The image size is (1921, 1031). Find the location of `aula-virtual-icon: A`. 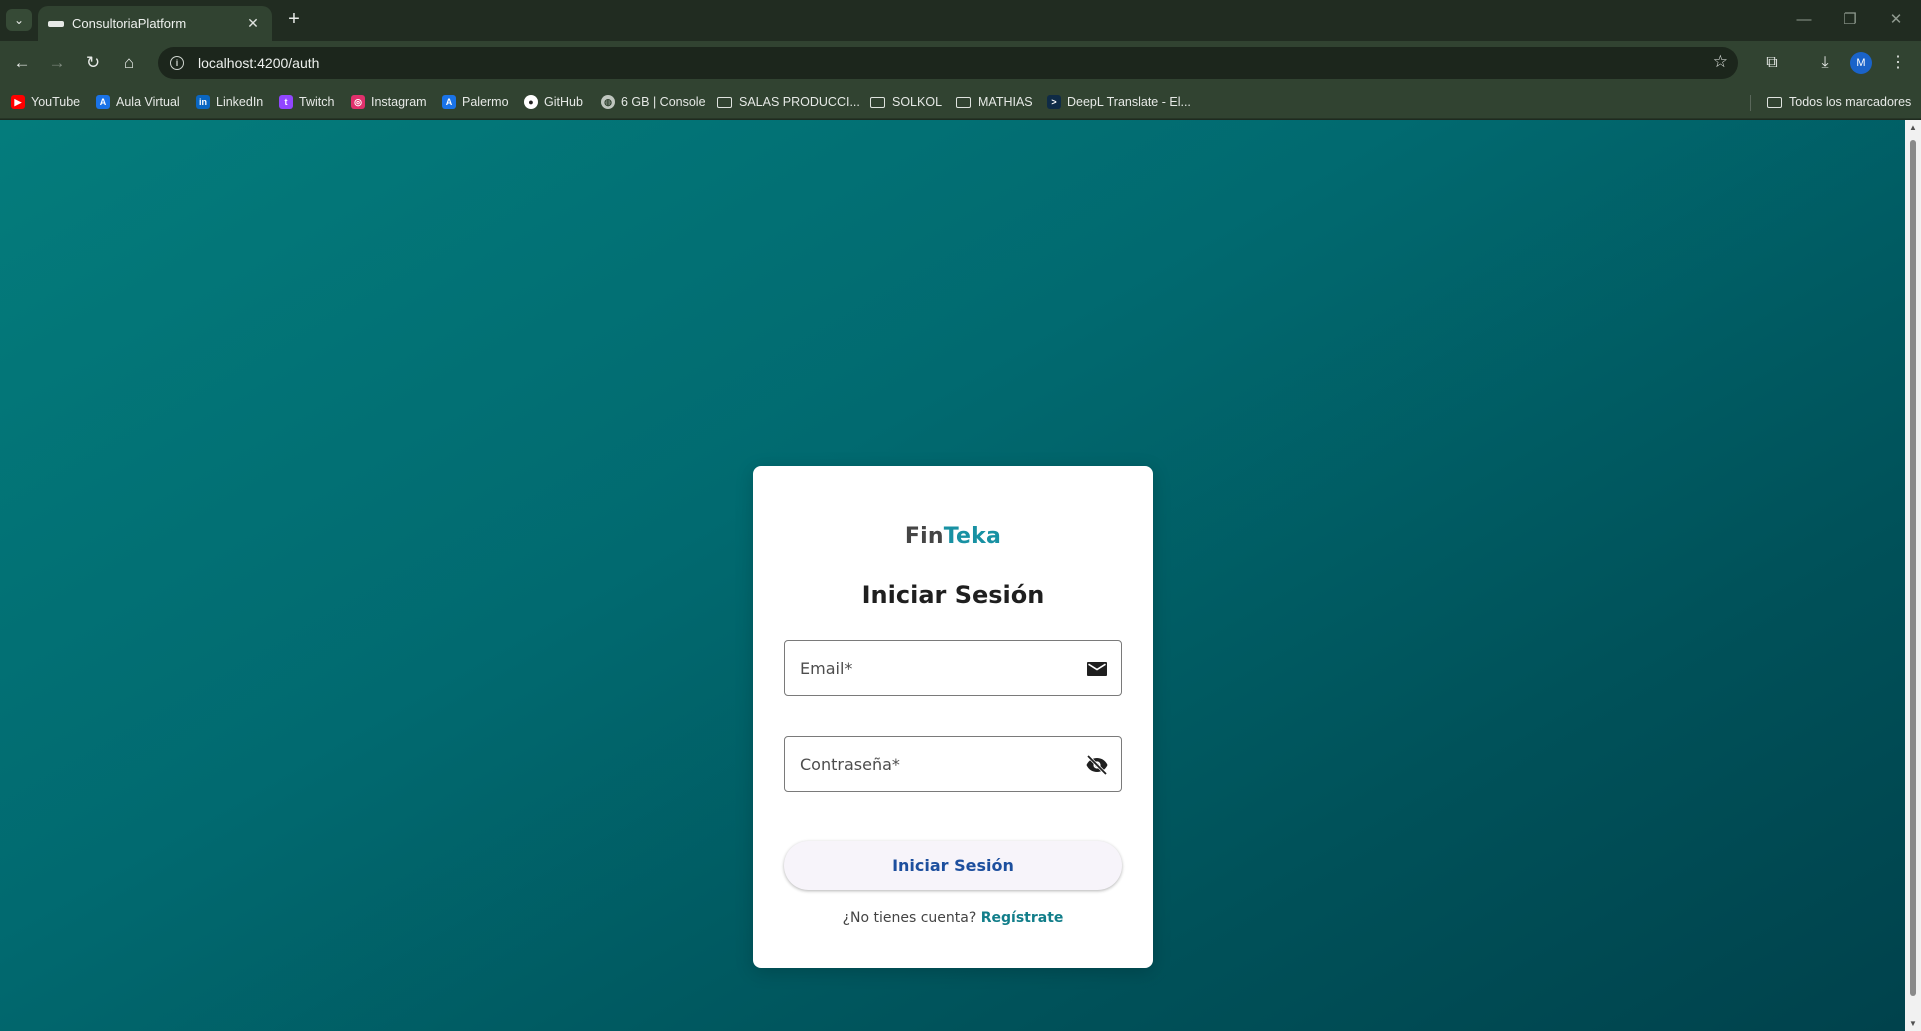

aula-virtual-icon: A is located at coordinates (103, 102).